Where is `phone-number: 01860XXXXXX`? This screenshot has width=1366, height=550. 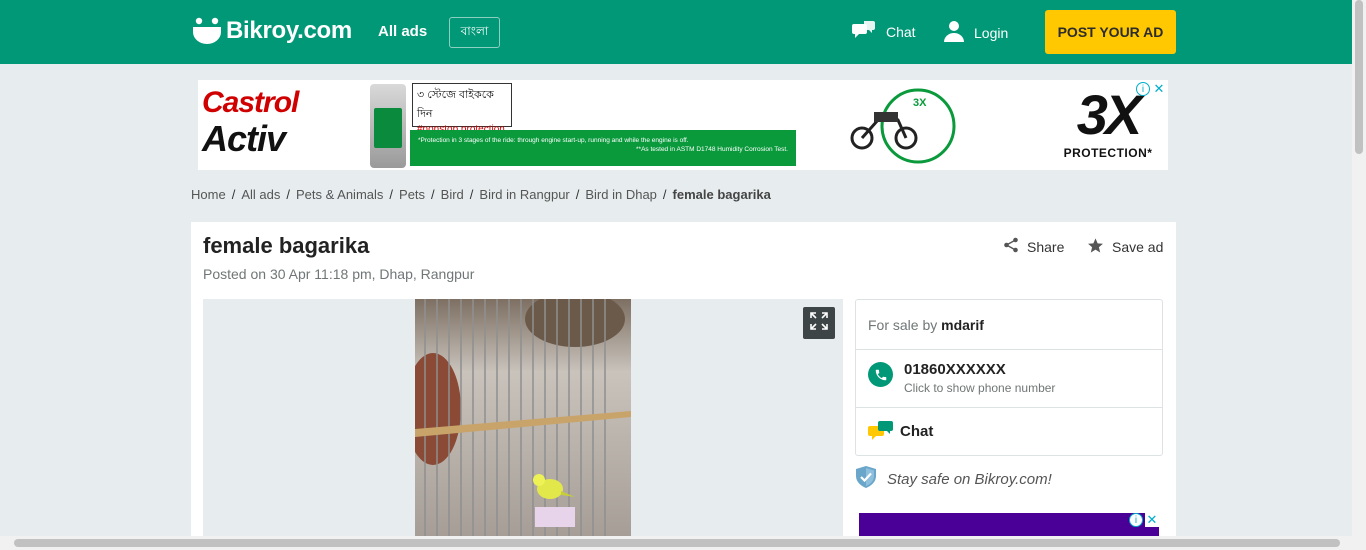
phone-number: 01860XXXXXX is located at coordinates (955, 369).